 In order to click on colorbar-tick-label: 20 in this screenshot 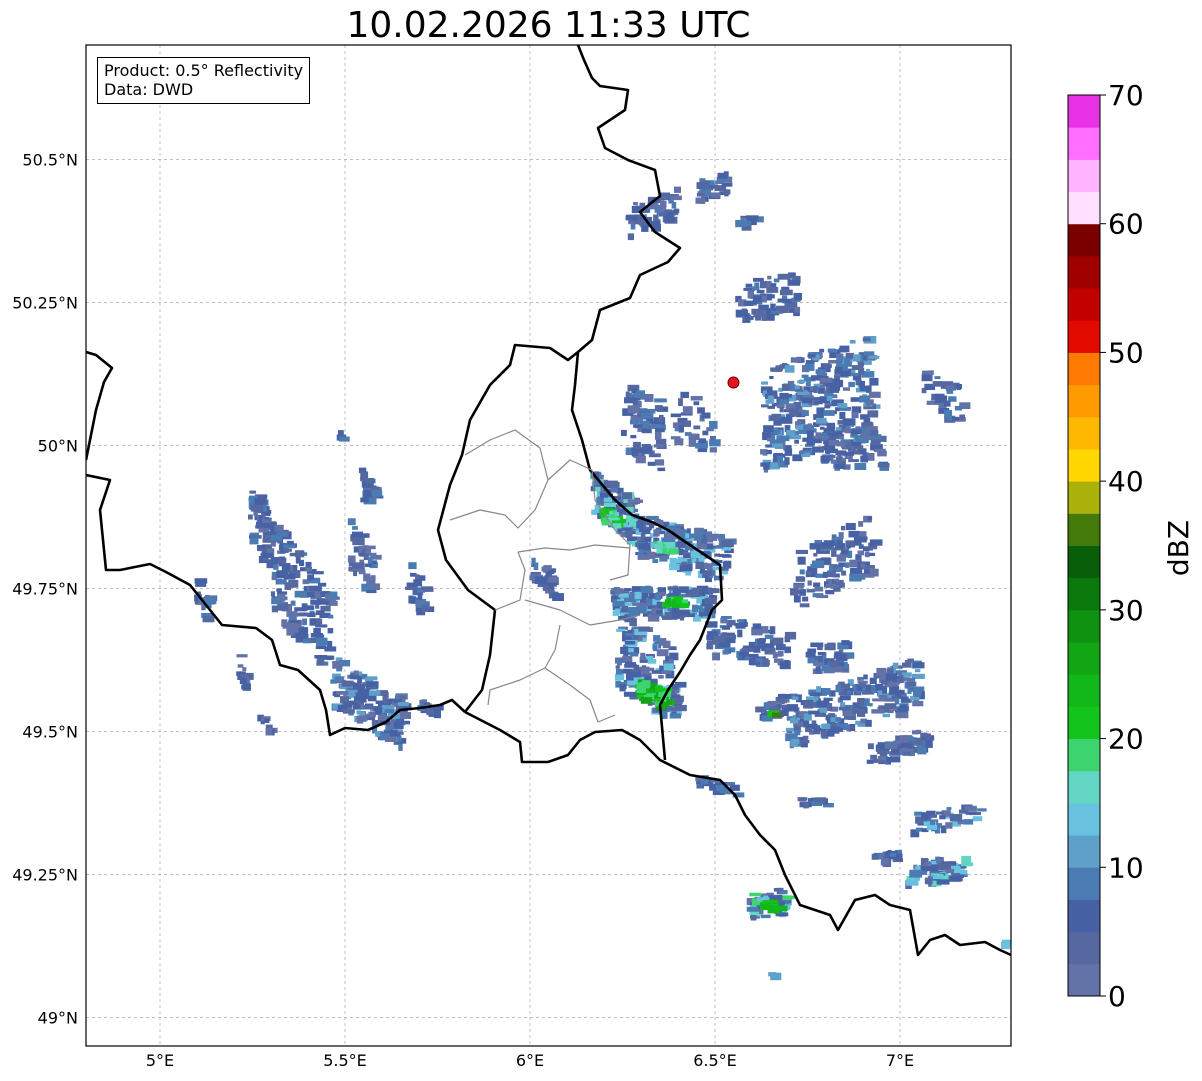, I will do `click(1126, 739)`.